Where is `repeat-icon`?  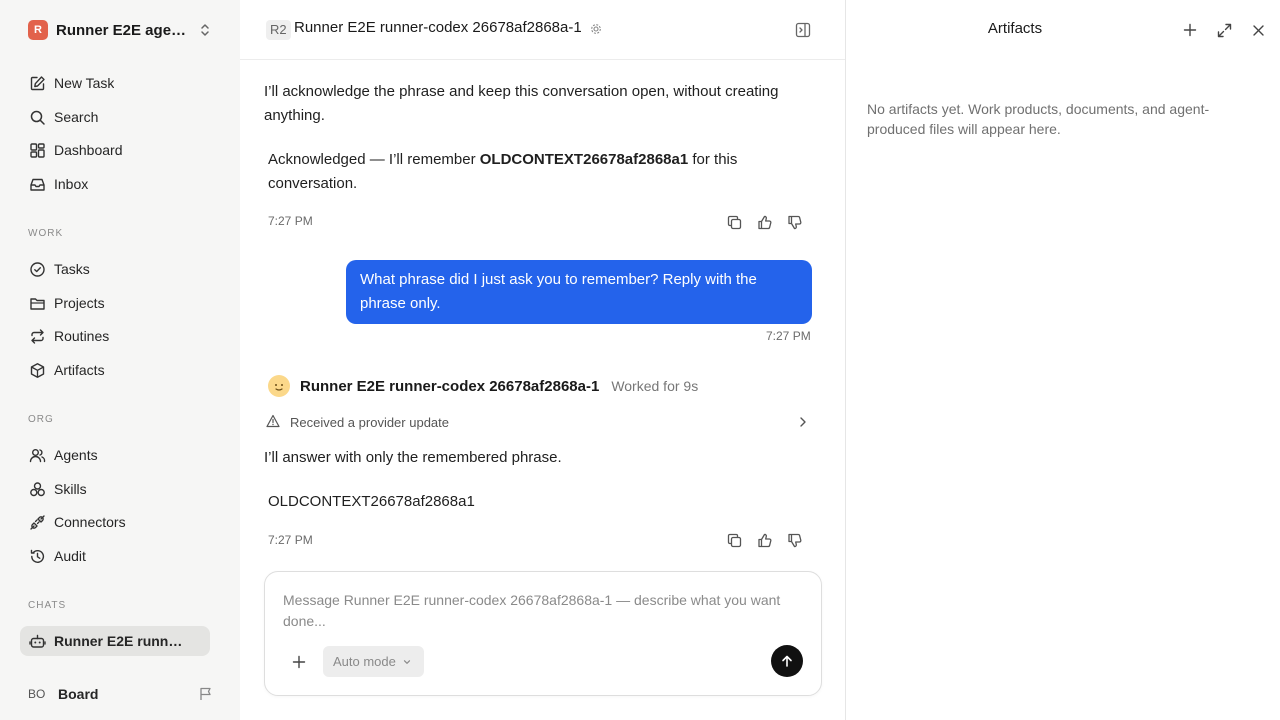
repeat-icon is located at coordinates (37, 336).